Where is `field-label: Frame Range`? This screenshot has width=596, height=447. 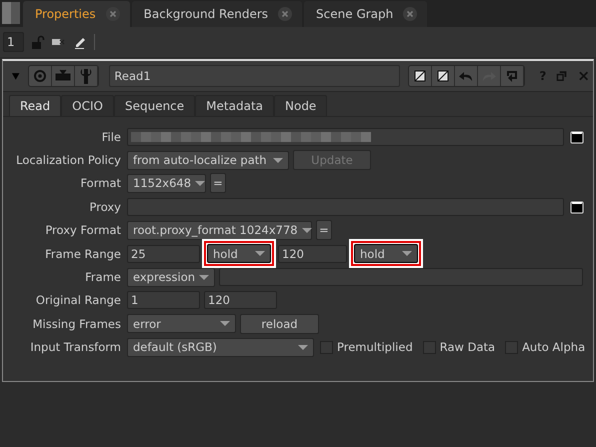 field-label: Frame Range is located at coordinates (82, 253).